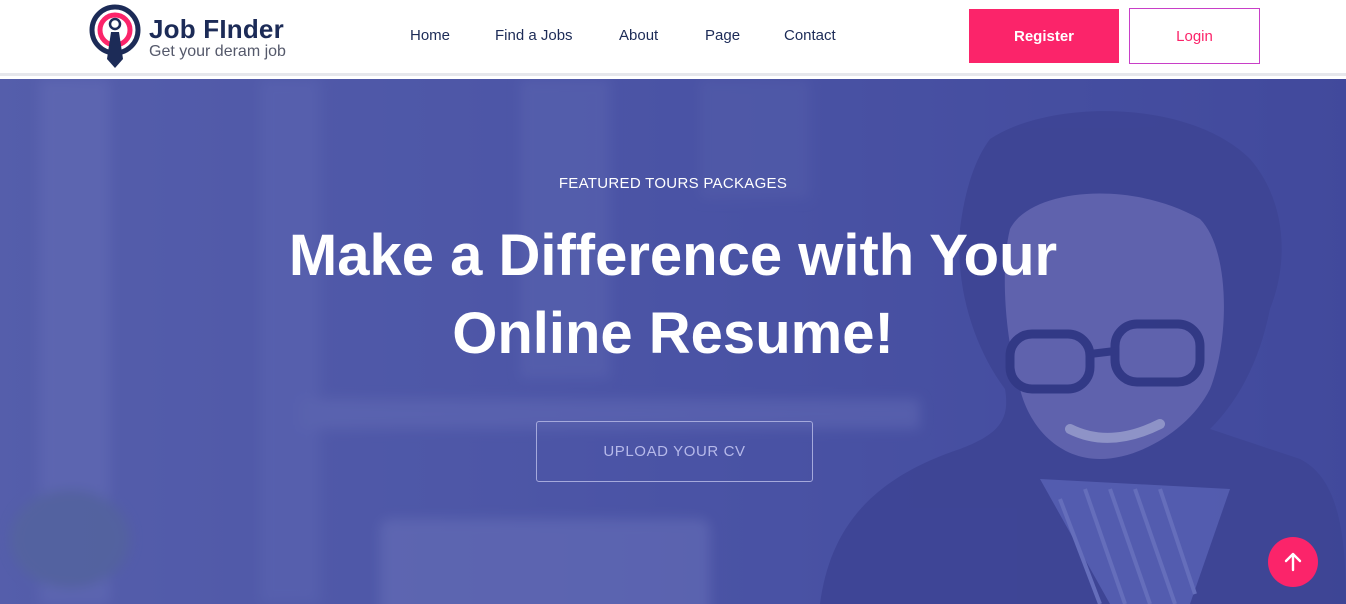 This screenshot has height=604, width=1346. I want to click on nav-contact: Contact, so click(810, 35).